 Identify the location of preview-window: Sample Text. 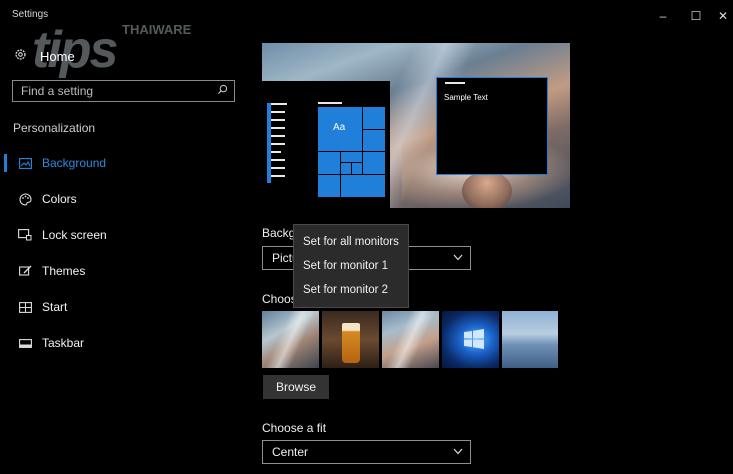
(492, 126).